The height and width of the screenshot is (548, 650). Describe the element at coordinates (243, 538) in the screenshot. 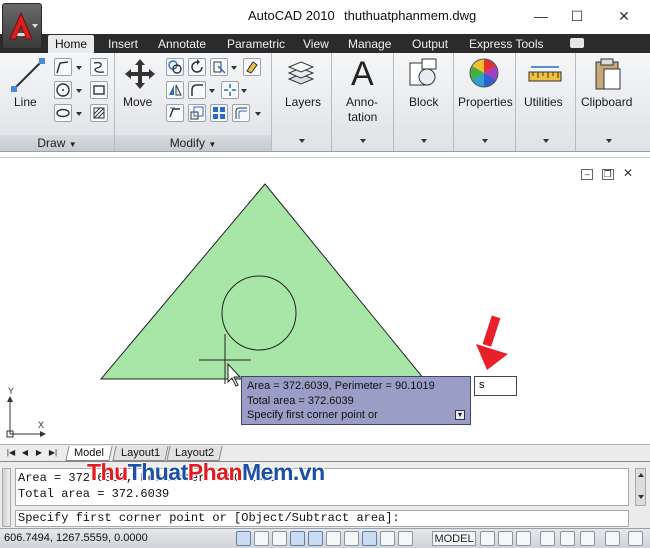

I see `snap-mode-icon` at that location.